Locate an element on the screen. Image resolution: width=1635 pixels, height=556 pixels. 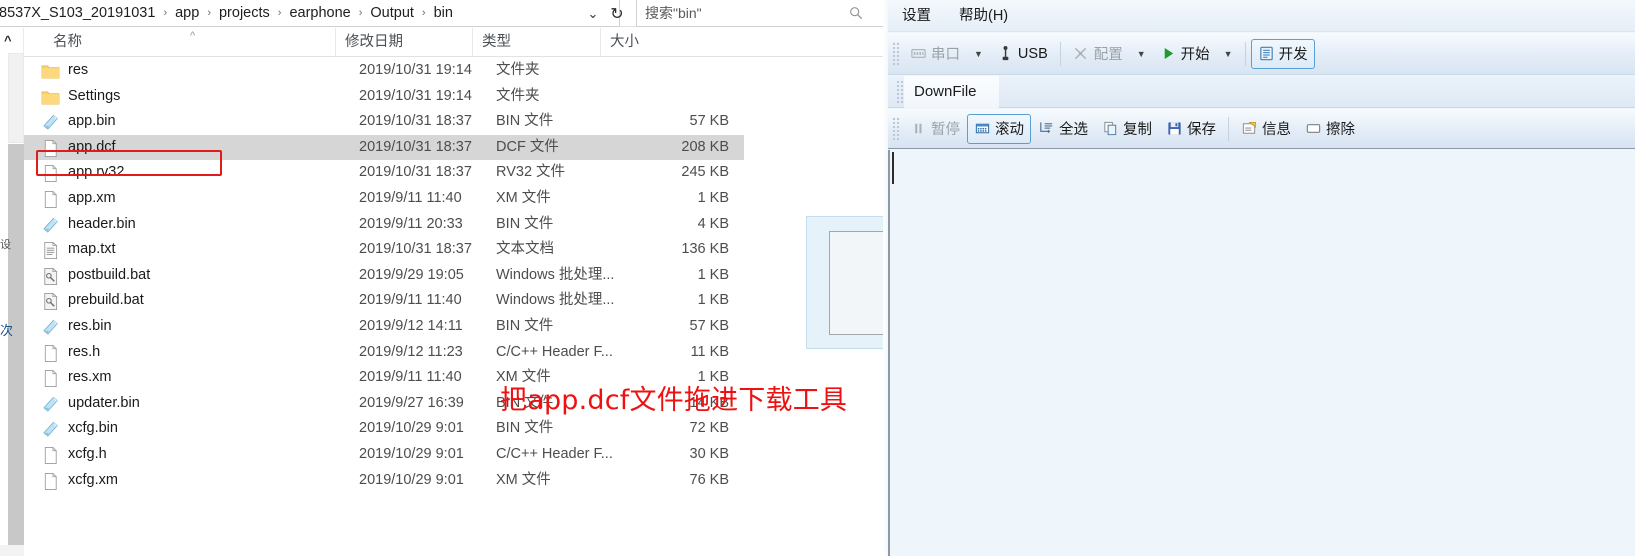
log-toolbar-button-pause: 暂停 is located at coordinates (935, 129).